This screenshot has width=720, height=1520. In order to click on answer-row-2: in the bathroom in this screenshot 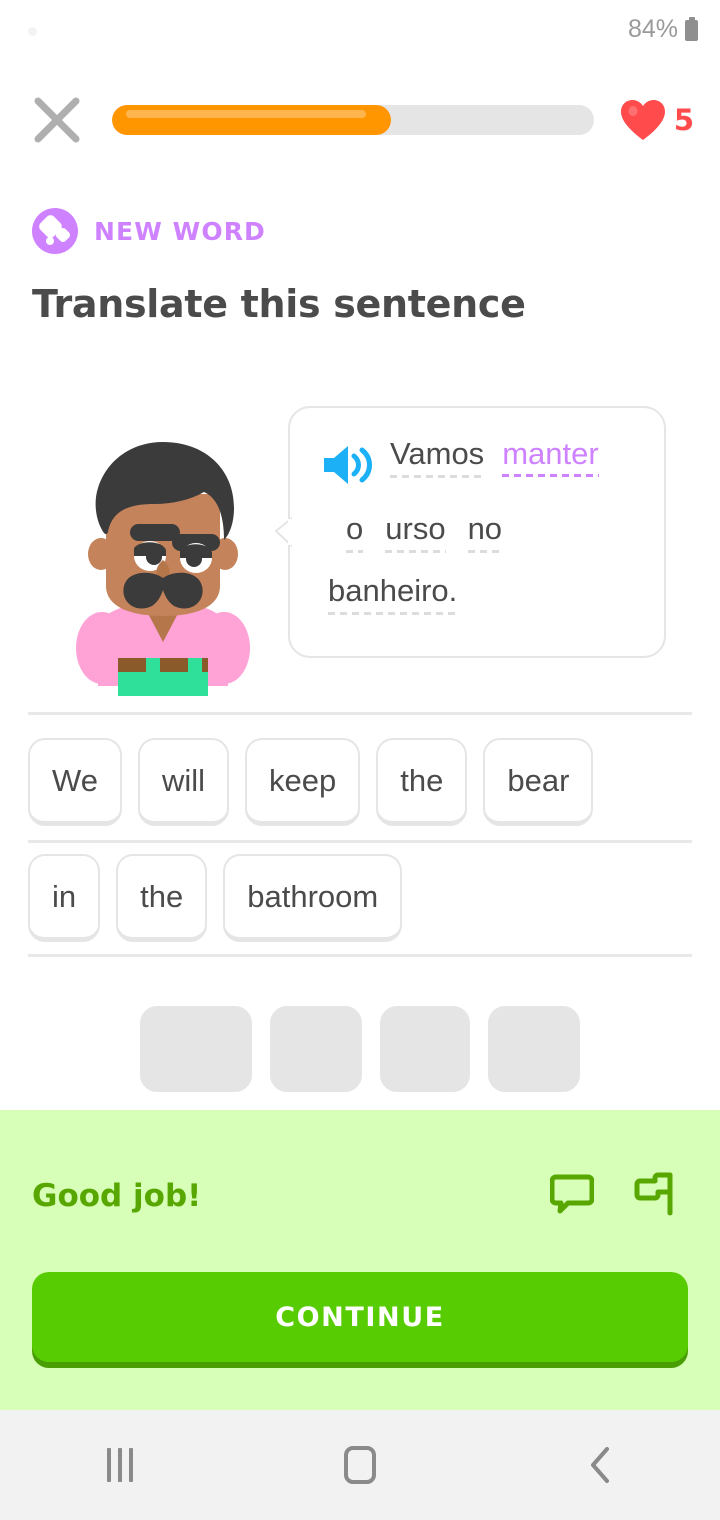, I will do `click(215, 898)`.